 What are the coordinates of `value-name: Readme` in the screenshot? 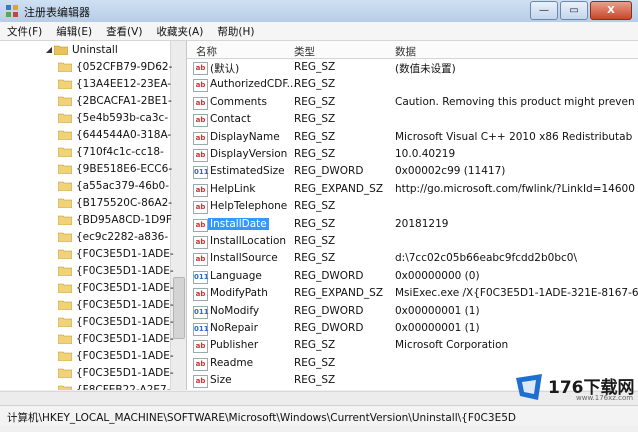 It's located at (231, 363).